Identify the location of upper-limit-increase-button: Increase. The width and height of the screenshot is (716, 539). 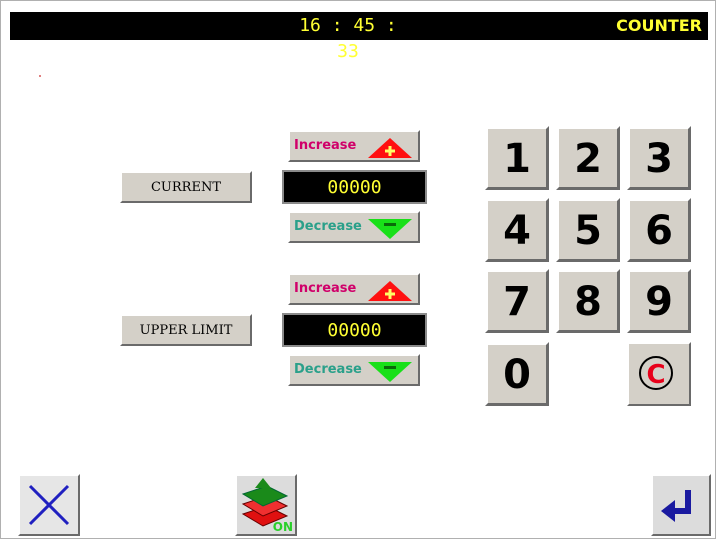
(354, 289).